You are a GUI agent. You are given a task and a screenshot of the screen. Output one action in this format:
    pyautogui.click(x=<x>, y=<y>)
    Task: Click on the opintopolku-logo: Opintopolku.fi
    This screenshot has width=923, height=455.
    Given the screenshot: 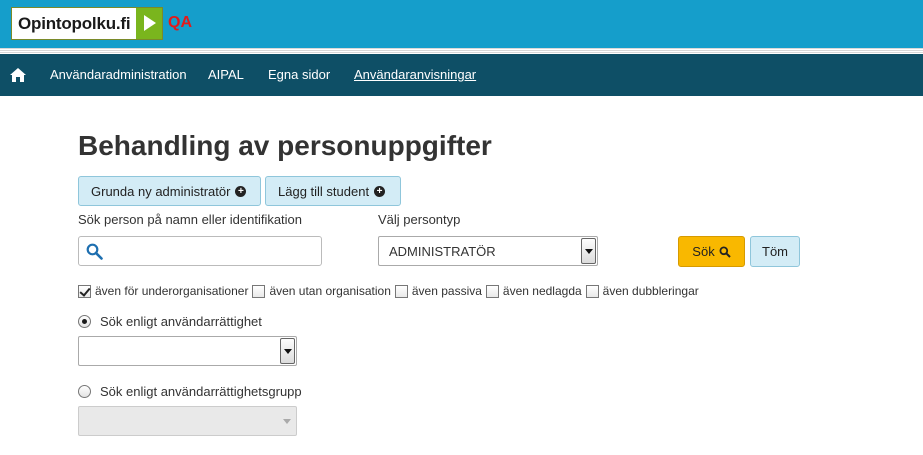 What is the action you would take?
    pyautogui.click(x=87, y=23)
    